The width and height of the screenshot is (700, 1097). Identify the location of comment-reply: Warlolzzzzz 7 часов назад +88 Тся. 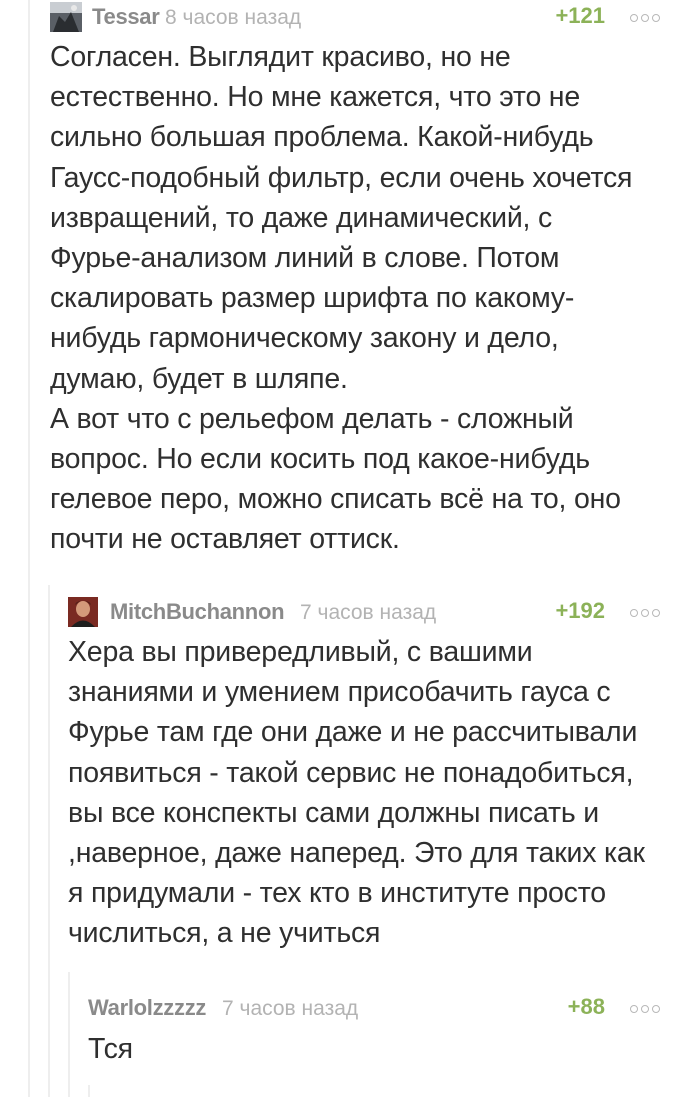
(374, 1031).